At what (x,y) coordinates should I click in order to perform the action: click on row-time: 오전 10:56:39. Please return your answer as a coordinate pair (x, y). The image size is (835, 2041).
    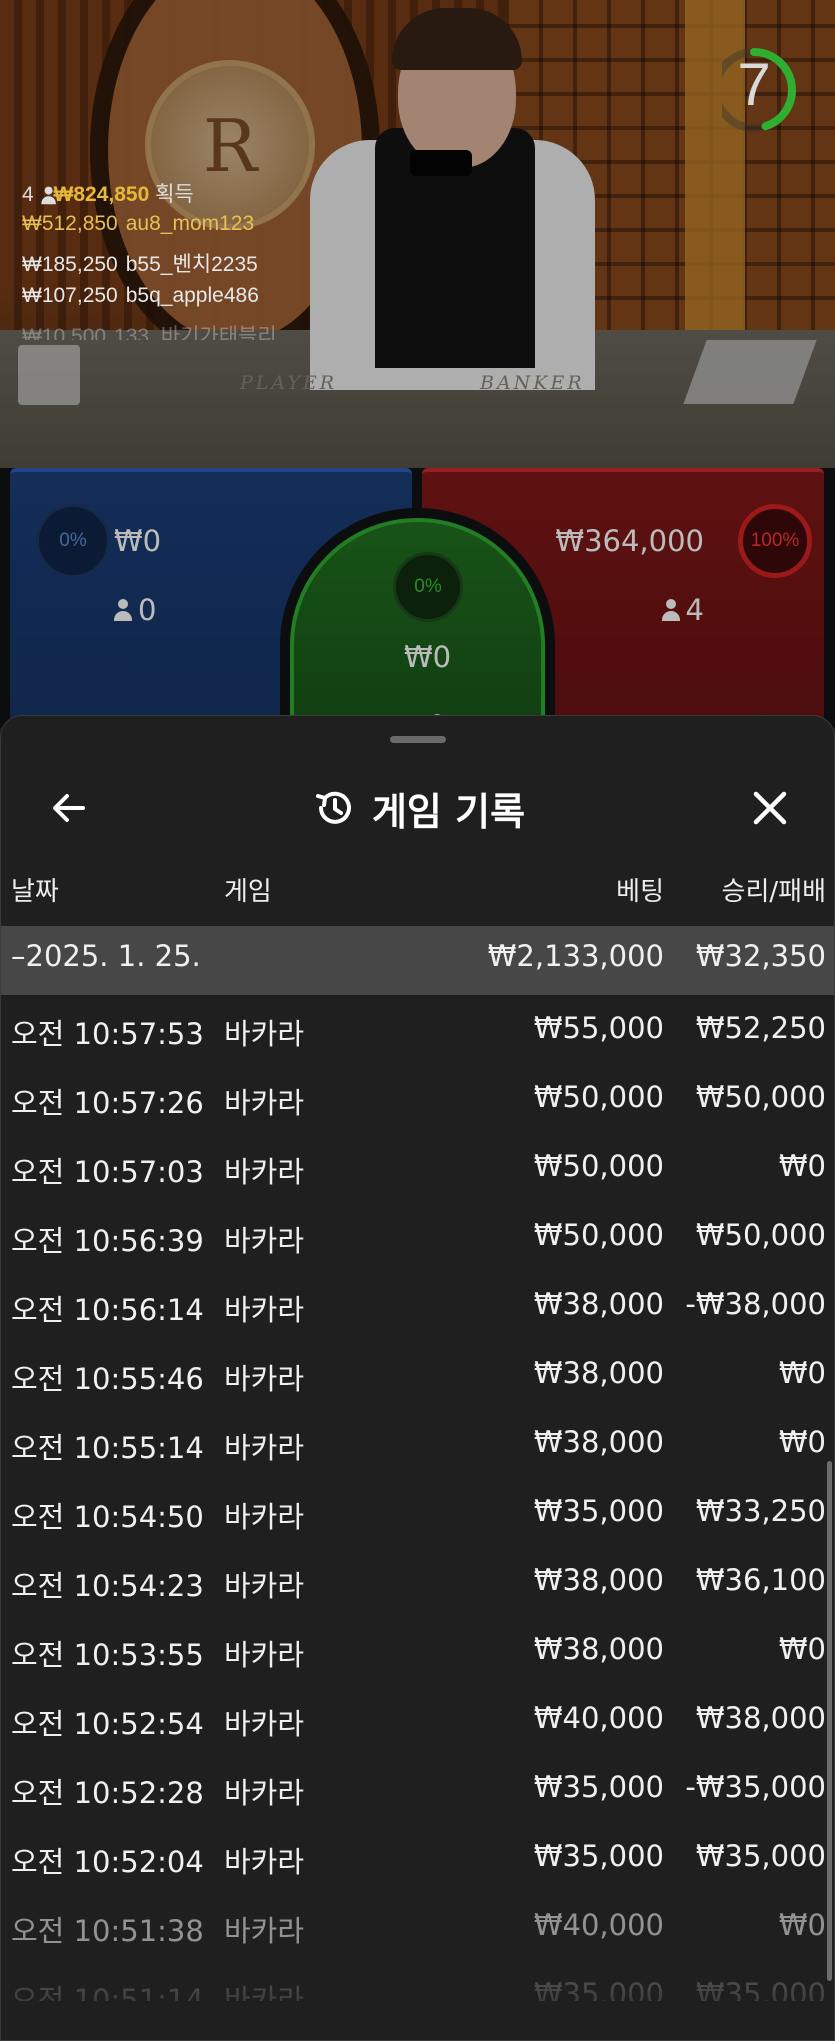
    Looking at the image, I should click on (107, 1241).